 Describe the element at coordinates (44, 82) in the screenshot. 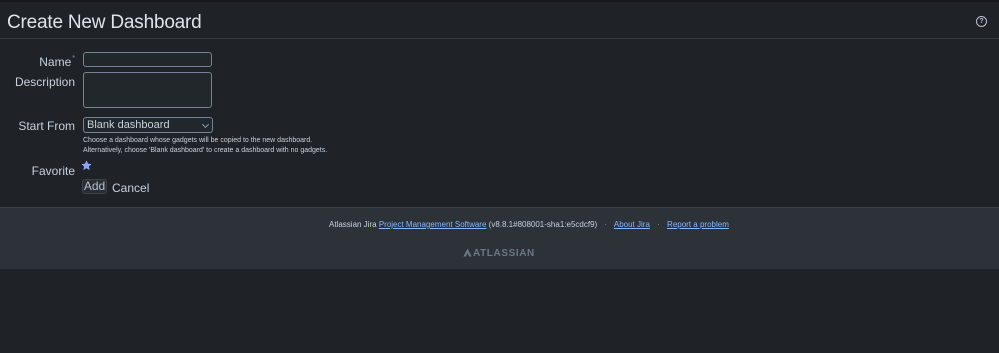

I see `description-label: Description` at that location.